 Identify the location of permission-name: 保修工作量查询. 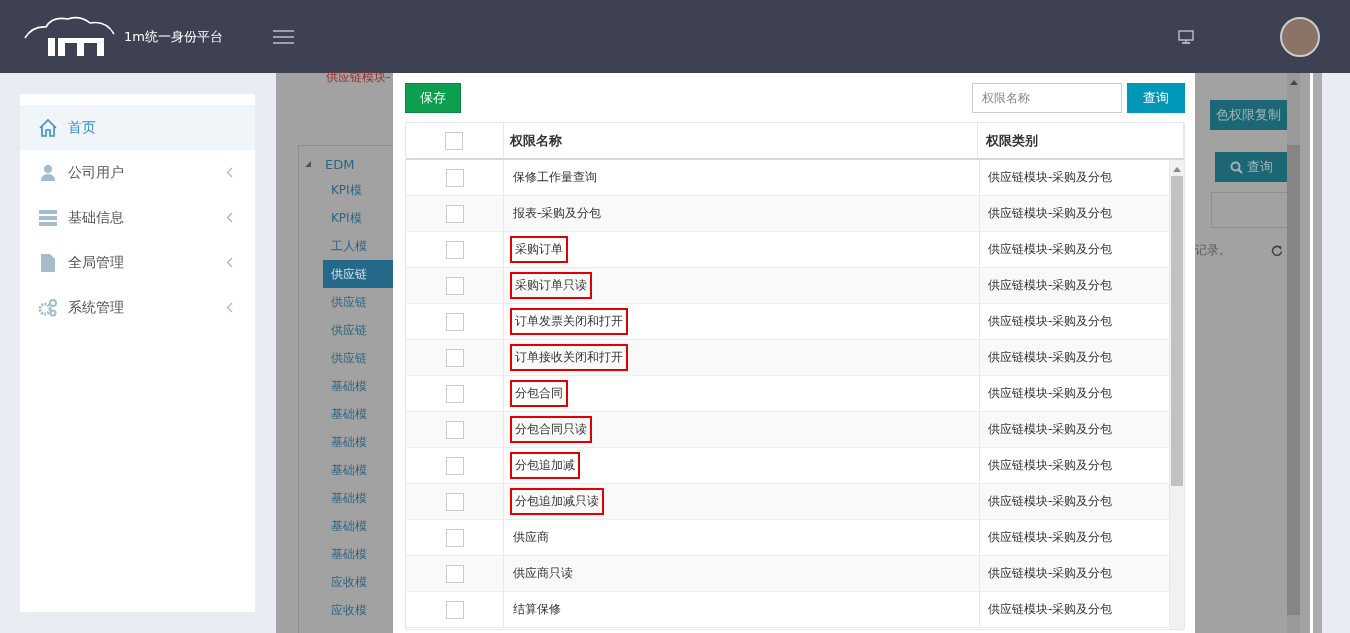
(555, 177).